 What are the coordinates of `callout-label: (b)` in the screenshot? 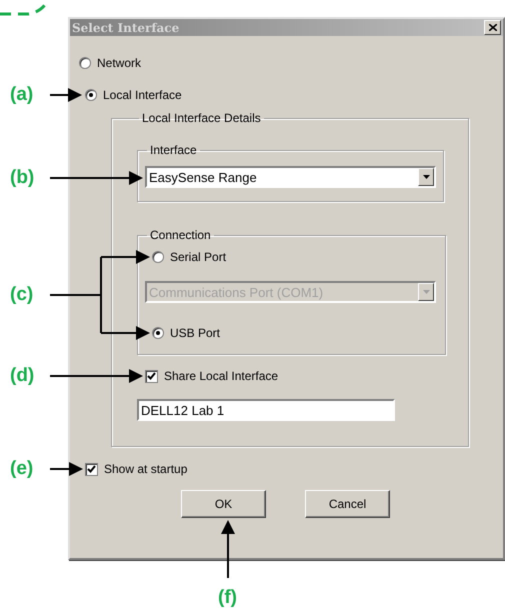 It's located at (22, 178).